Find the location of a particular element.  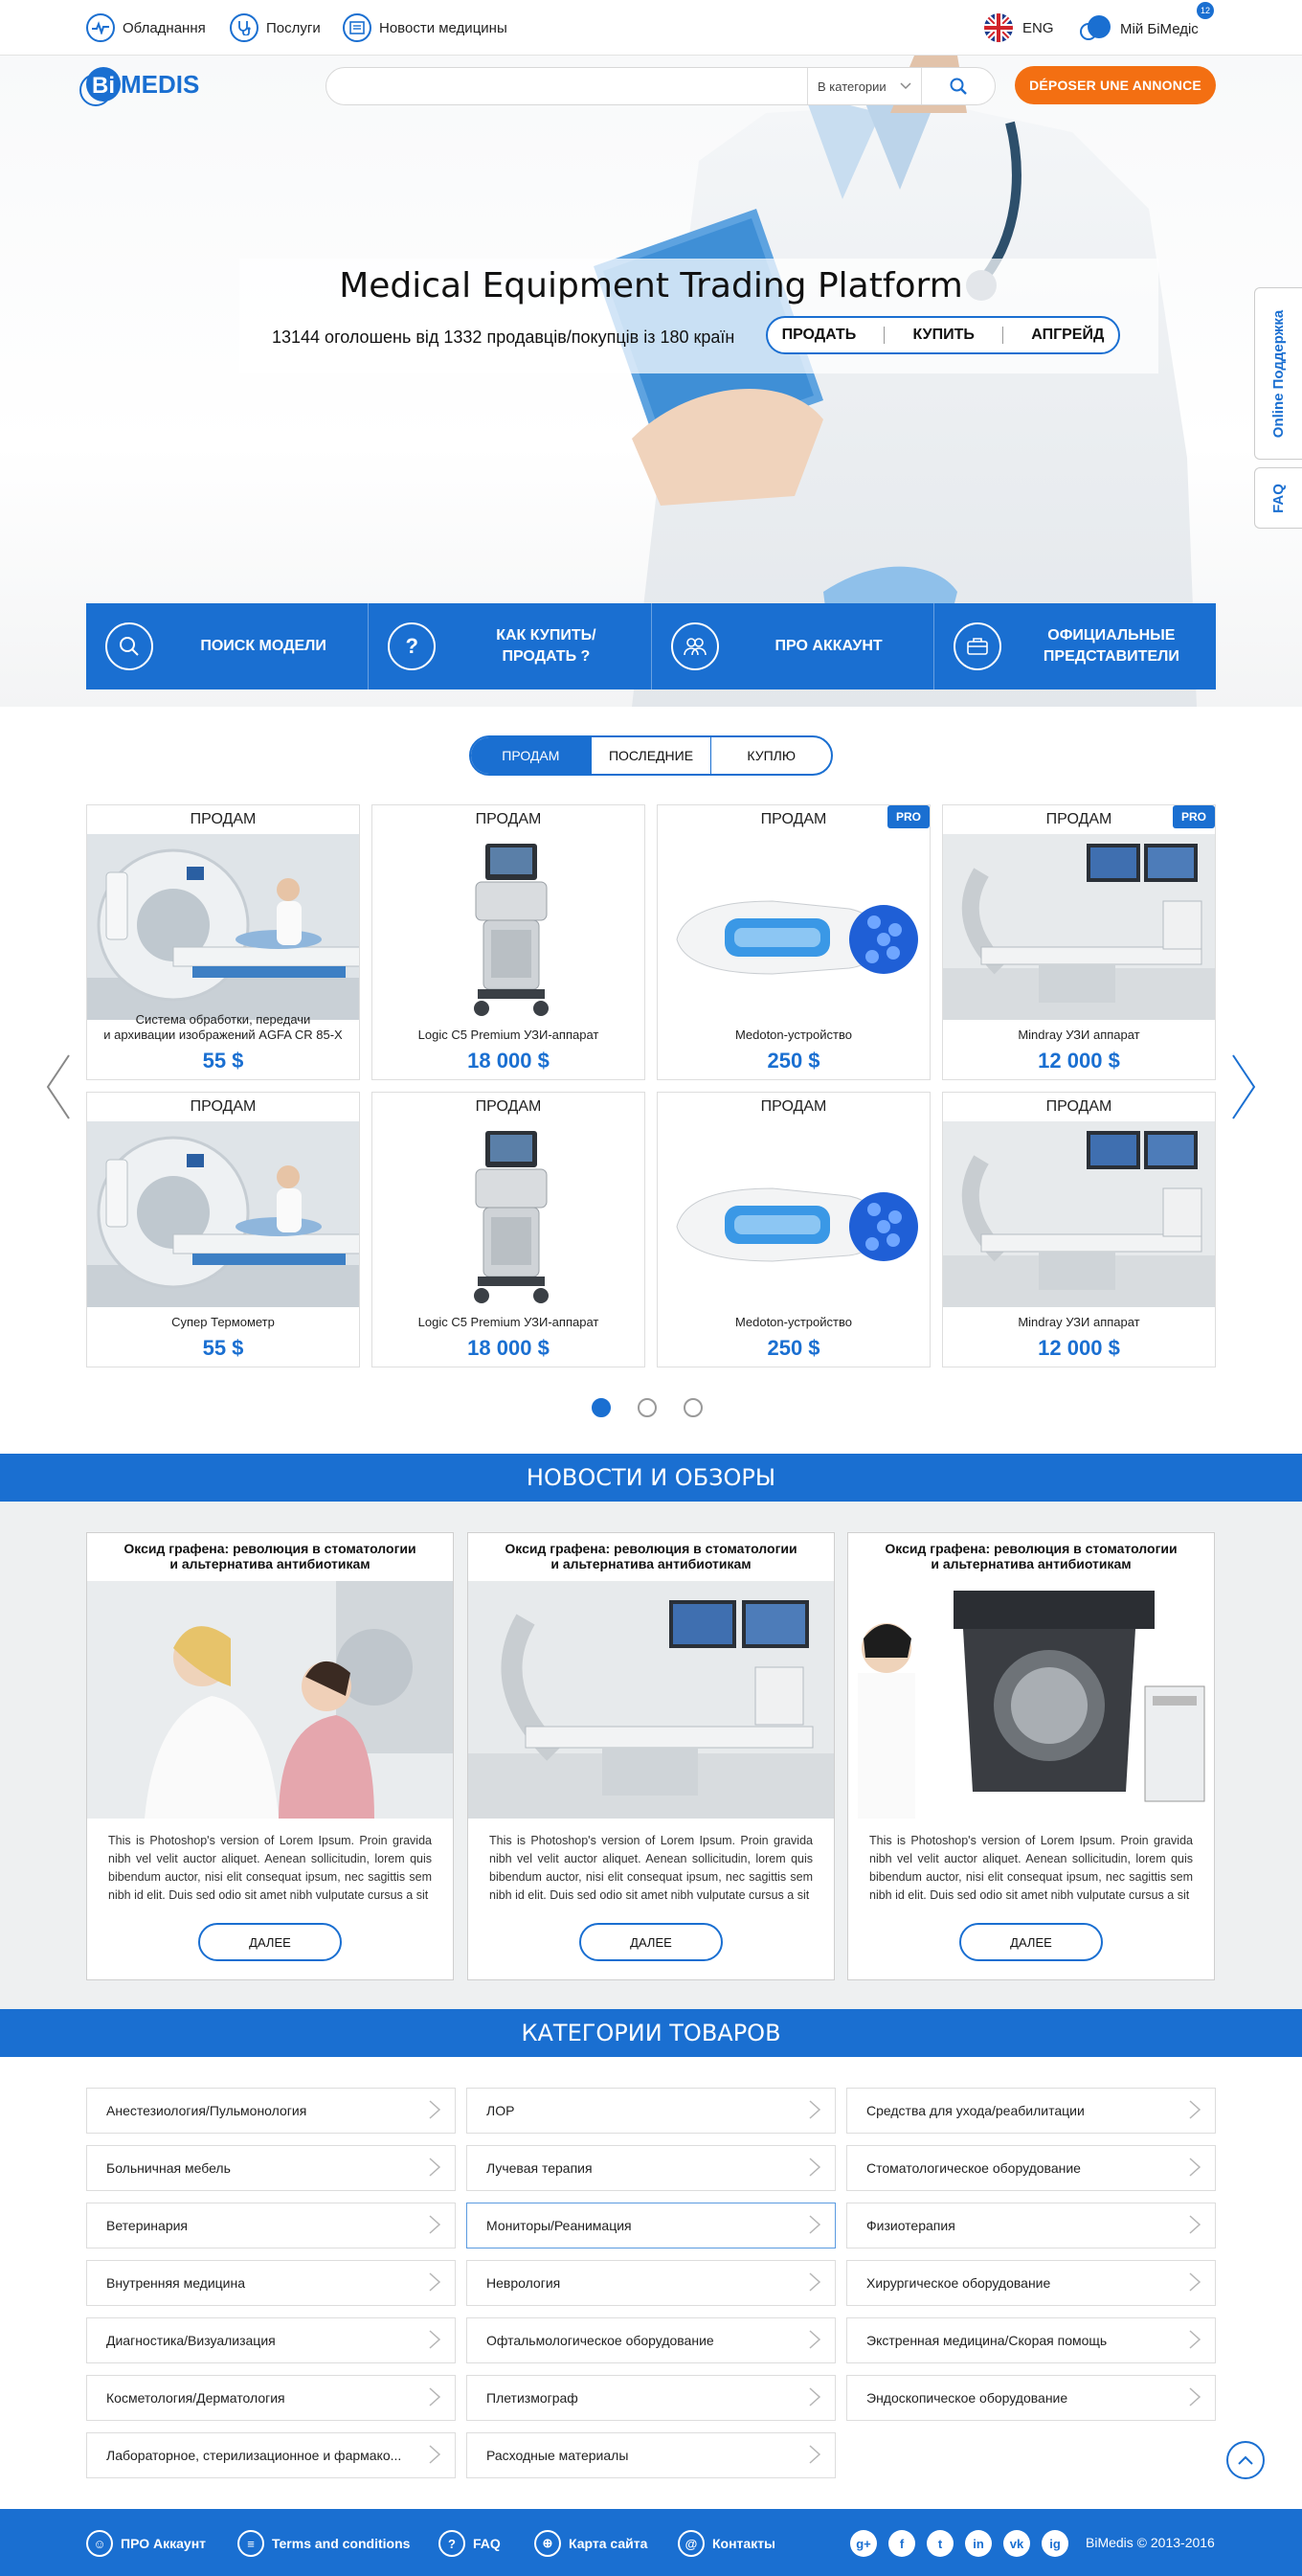

my-account-link: 12 Мій БіМедіс is located at coordinates (1147, 23).